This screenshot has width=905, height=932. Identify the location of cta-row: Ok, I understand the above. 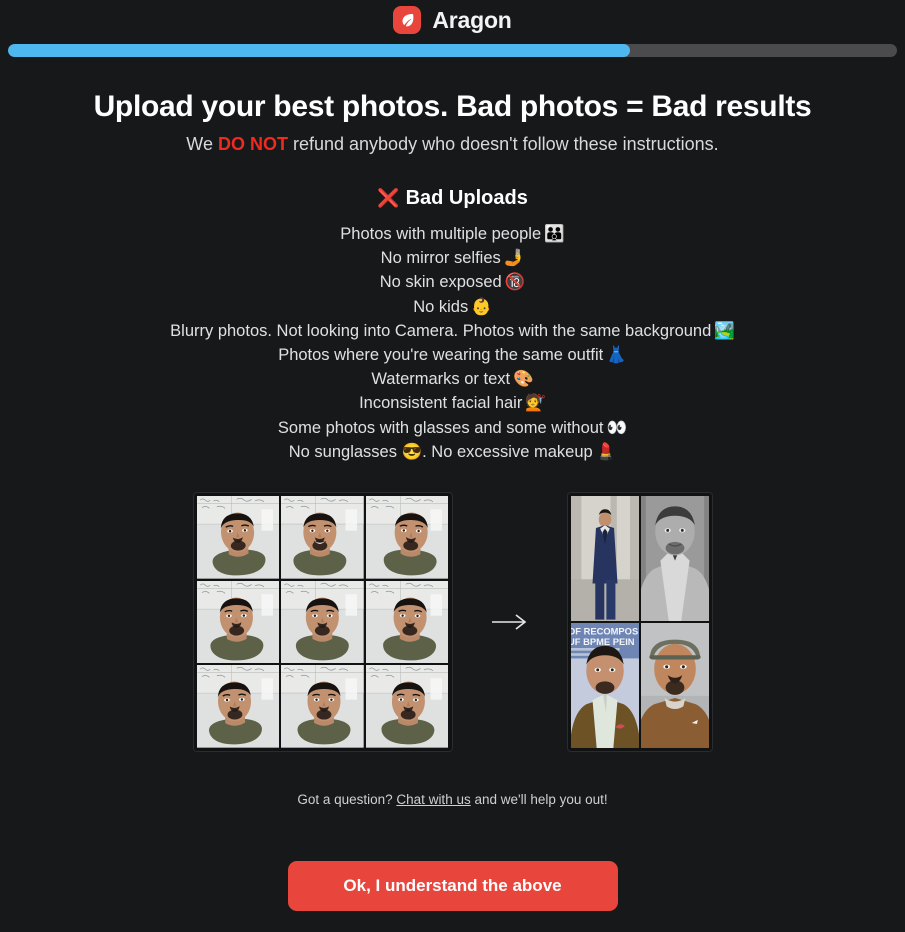
(452, 886).